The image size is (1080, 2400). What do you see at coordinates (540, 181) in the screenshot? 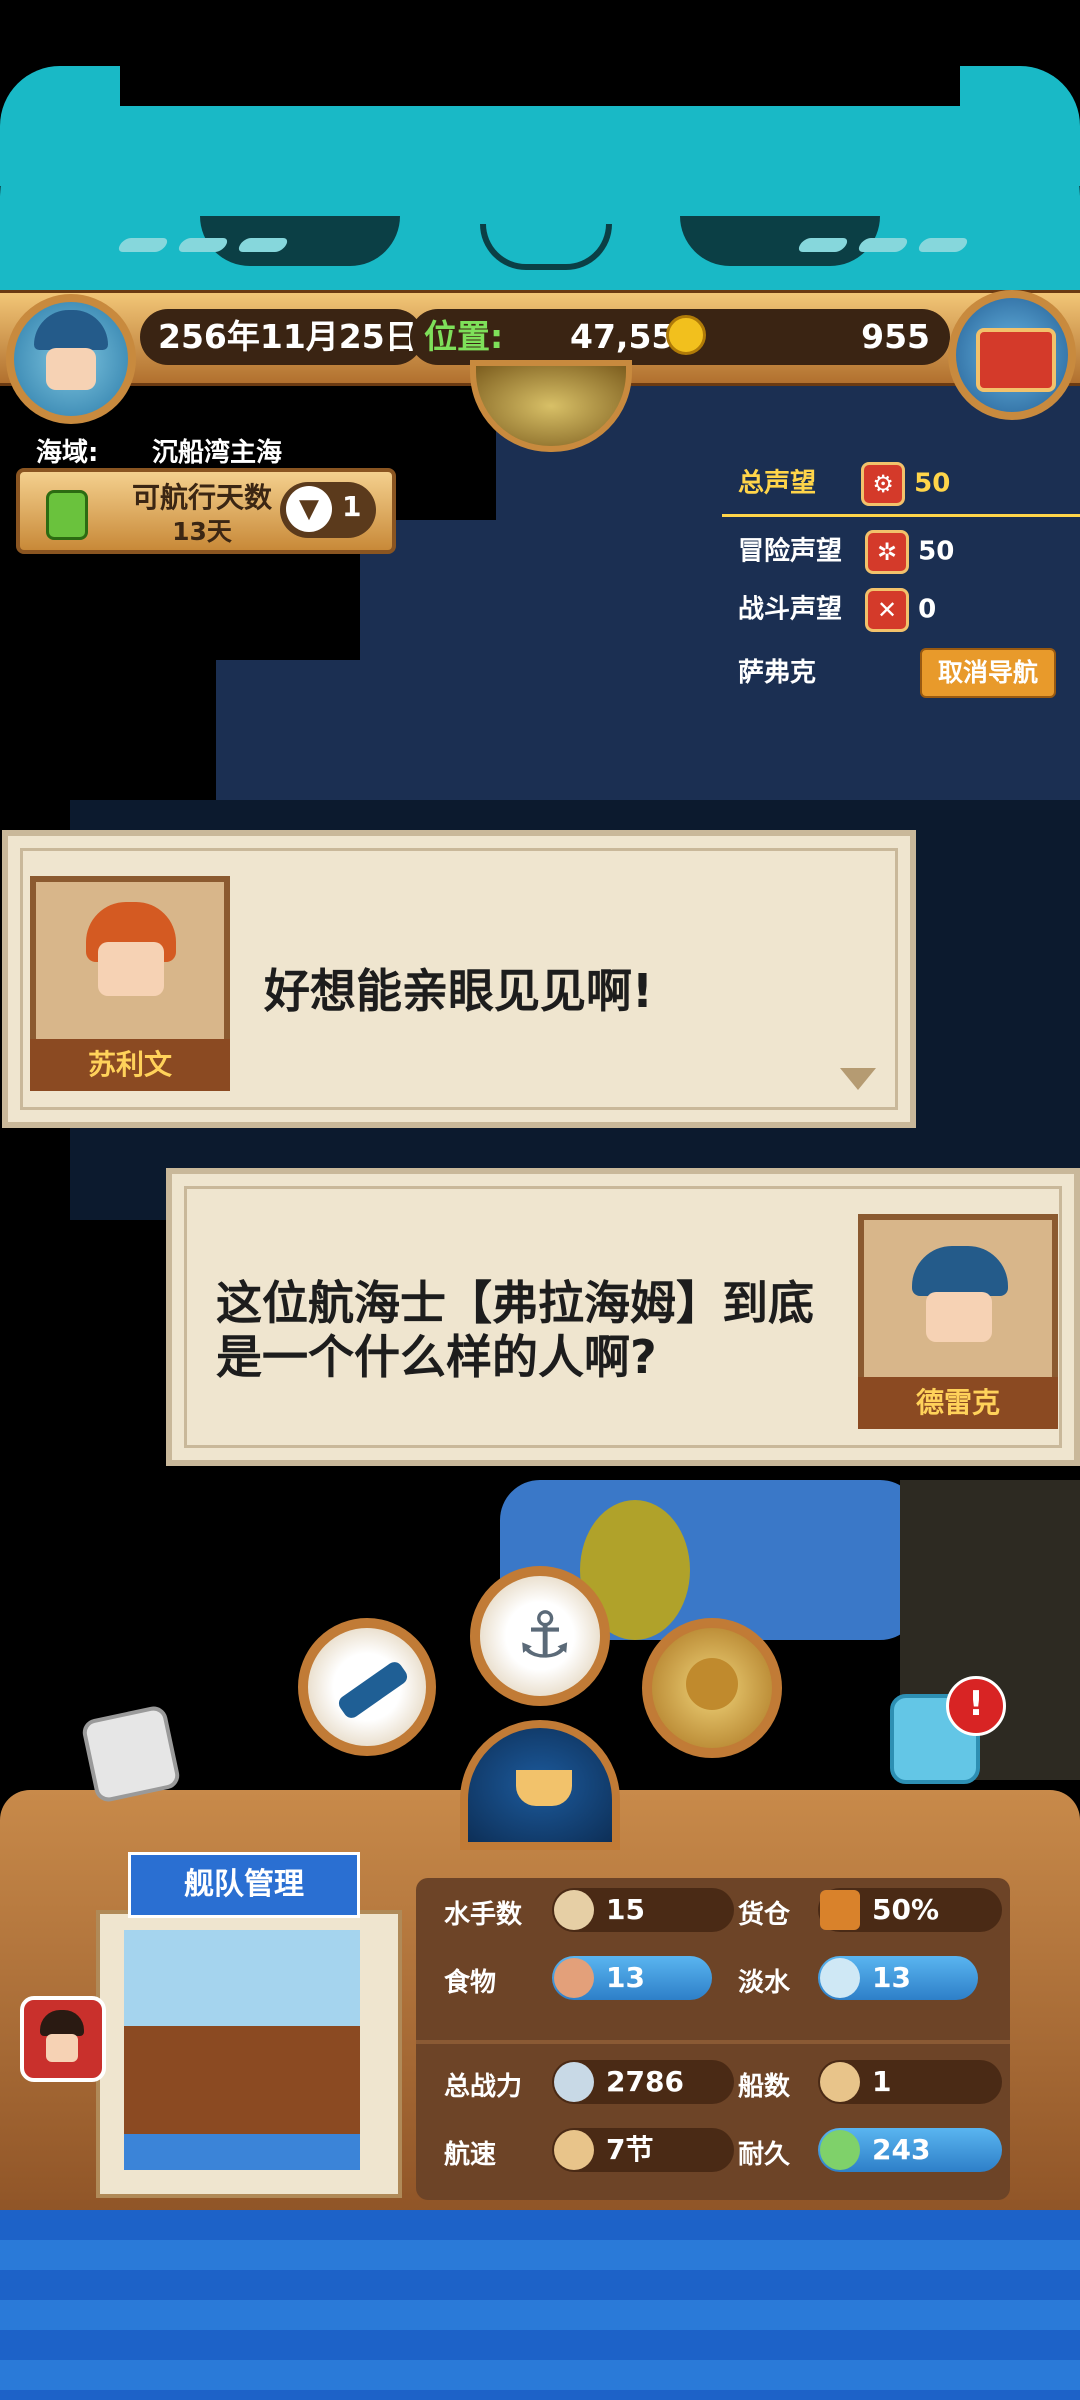
I see `cat-banner` at bounding box center [540, 181].